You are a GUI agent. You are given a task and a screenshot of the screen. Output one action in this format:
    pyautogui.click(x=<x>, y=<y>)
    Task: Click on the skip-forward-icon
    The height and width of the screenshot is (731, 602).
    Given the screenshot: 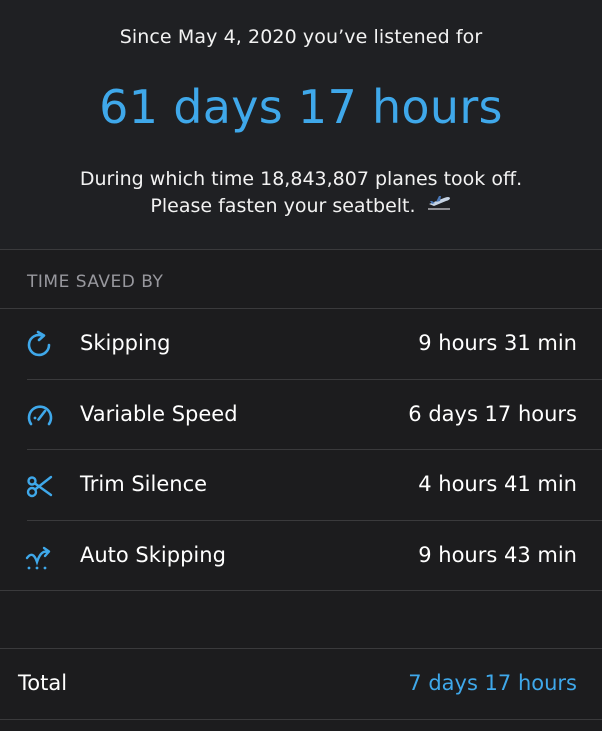 What is the action you would take?
    pyautogui.click(x=40, y=345)
    